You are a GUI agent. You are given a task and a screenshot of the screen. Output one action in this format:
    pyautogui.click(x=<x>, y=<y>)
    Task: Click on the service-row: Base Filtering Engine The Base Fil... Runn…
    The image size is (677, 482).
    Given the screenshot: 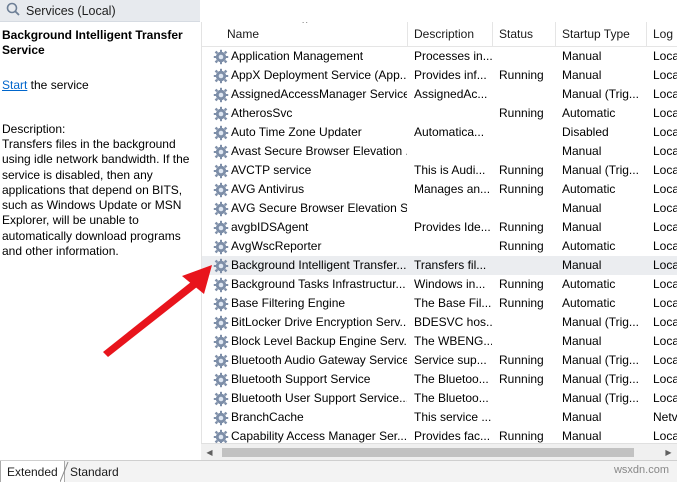 What is the action you would take?
    pyautogui.click(x=439, y=303)
    